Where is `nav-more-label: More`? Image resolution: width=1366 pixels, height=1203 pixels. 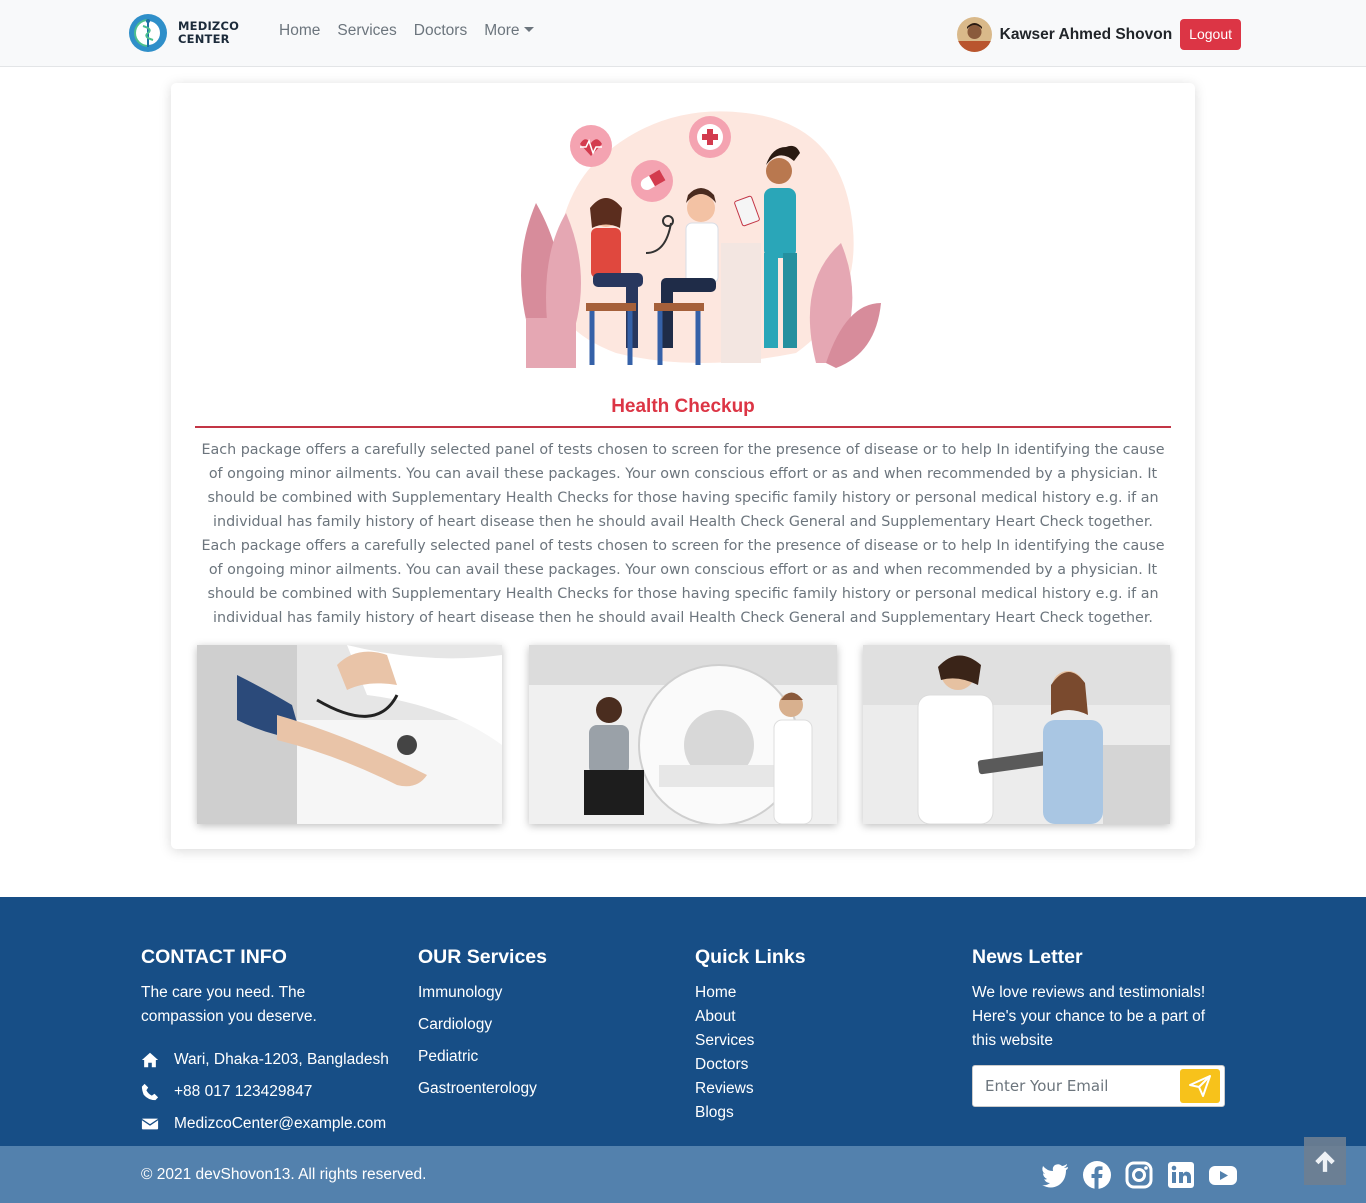 nav-more-label: More is located at coordinates (502, 30).